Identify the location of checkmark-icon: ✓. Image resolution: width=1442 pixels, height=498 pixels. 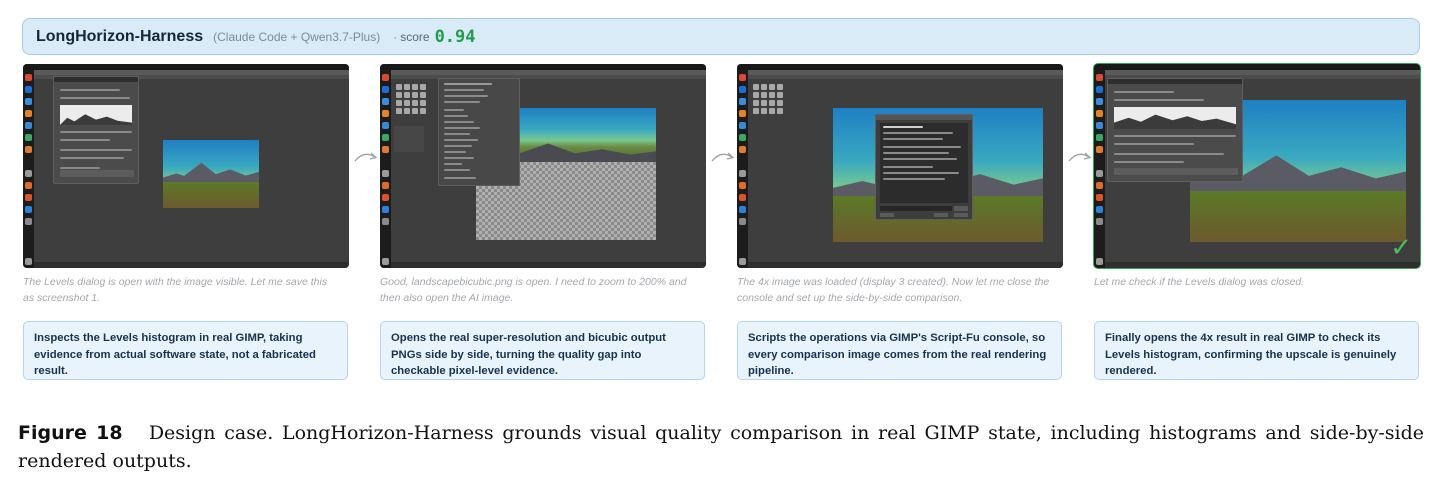
(1401, 247).